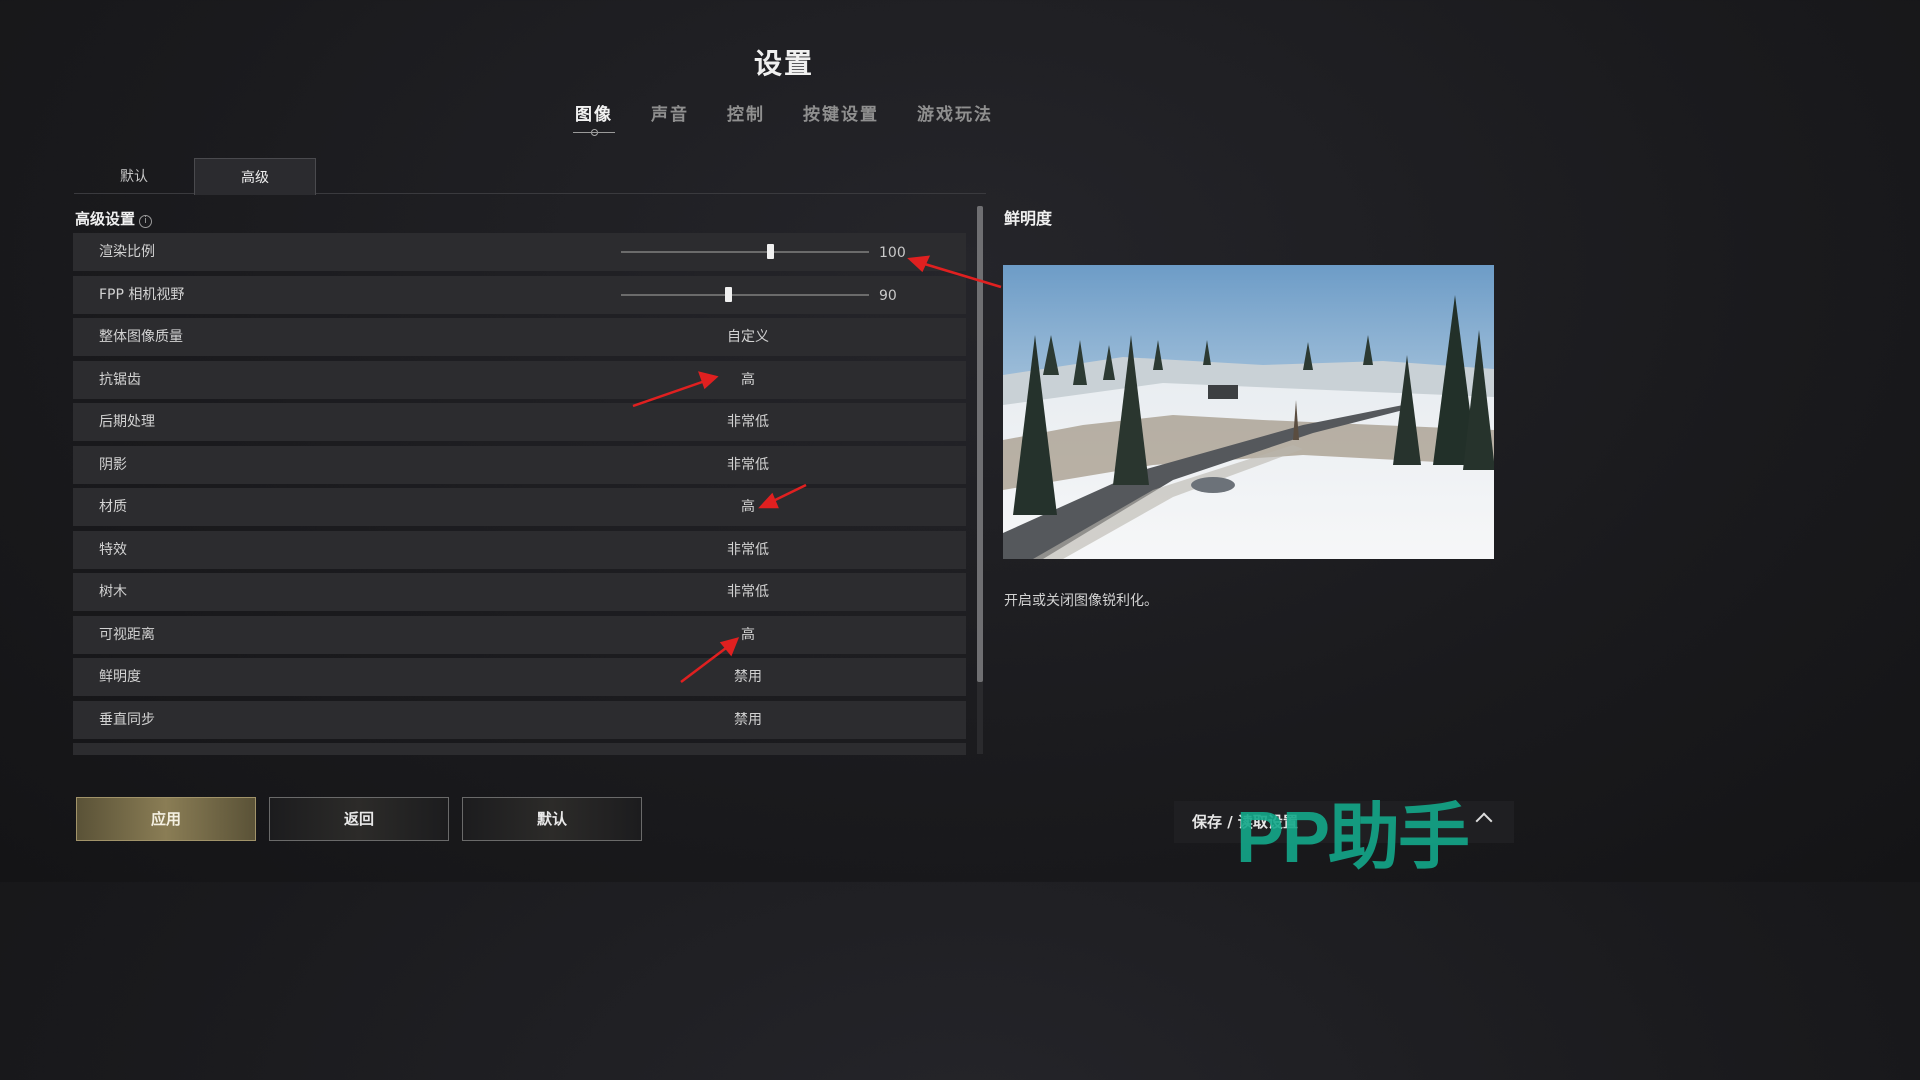 The image size is (1920, 1080). I want to click on preview-image, so click(1248, 412).